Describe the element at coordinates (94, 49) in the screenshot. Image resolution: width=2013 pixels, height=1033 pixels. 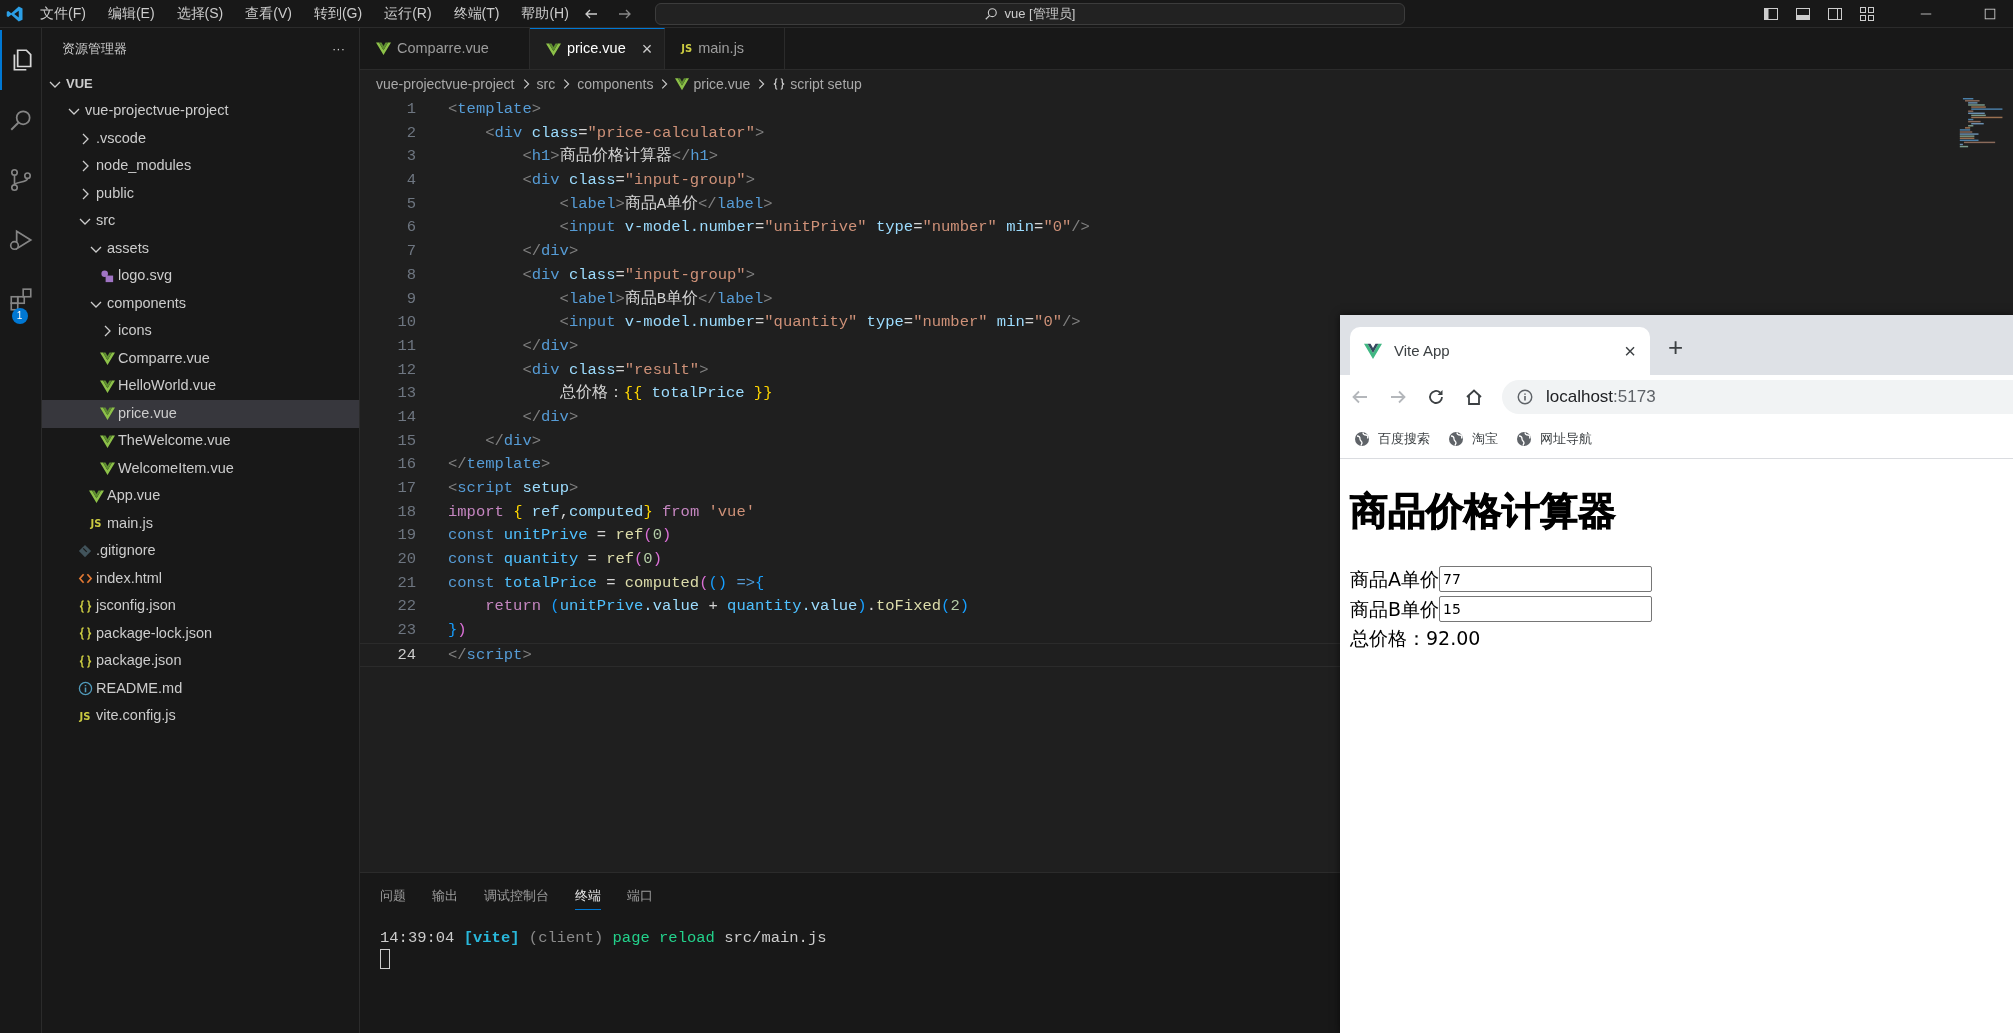
I see `panel-title: 资源管理器` at that location.